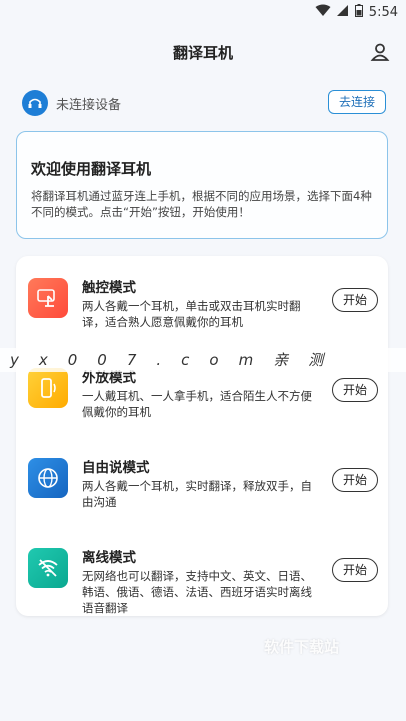 This screenshot has width=406, height=721. I want to click on status-bar: 5:54, so click(203, 12).